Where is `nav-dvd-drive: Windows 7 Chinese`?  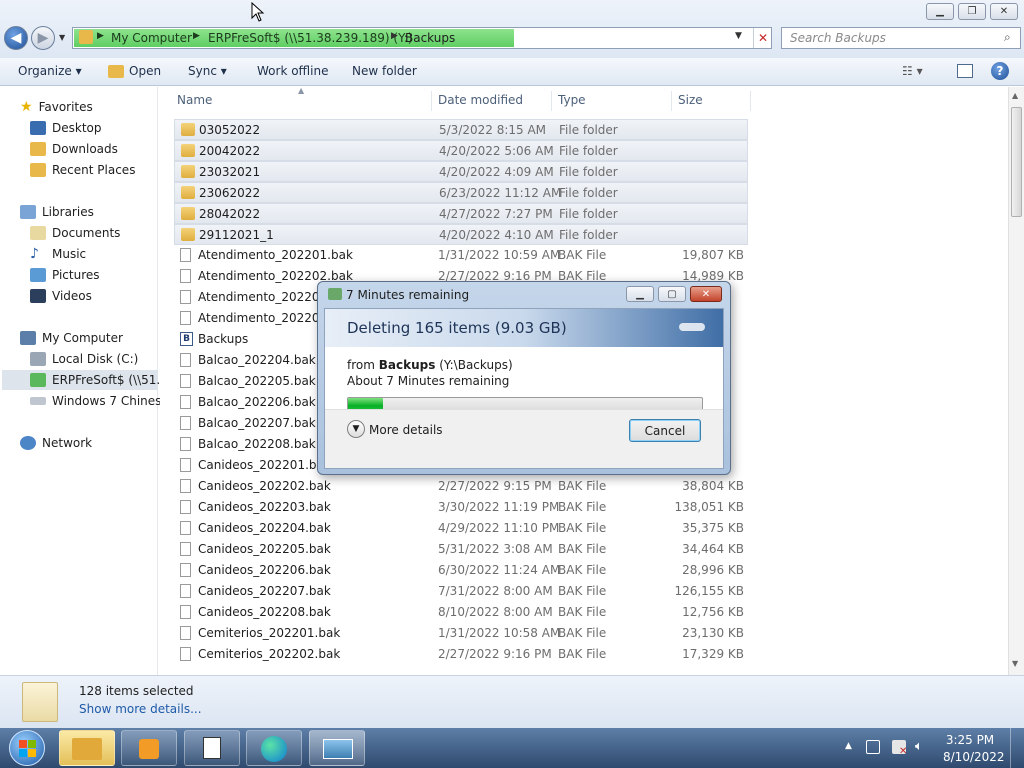
nav-dvd-drive: Windows 7 Chinese is located at coordinates (99, 401).